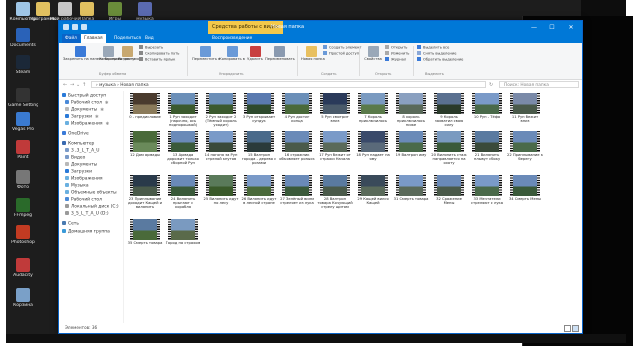  Describe the element at coordinates (487, 146) in the screenshot. I see `video-file: 21 Вилянить плывут сбоку` at that location.